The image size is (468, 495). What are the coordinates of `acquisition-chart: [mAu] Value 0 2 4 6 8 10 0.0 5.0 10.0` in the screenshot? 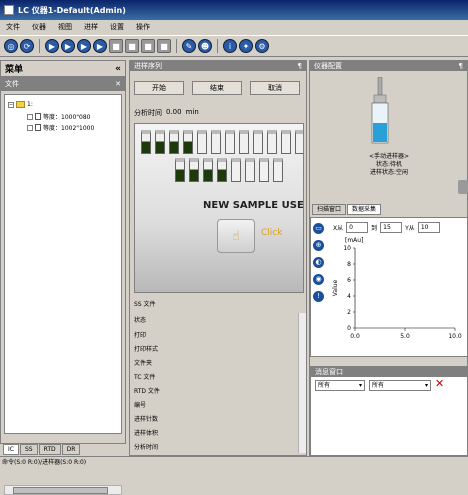 It's located at (397, 288).